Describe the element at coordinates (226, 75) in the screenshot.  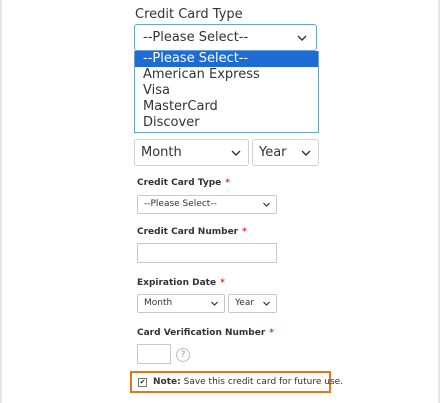
I see `option-american-express: American Express` at that location.